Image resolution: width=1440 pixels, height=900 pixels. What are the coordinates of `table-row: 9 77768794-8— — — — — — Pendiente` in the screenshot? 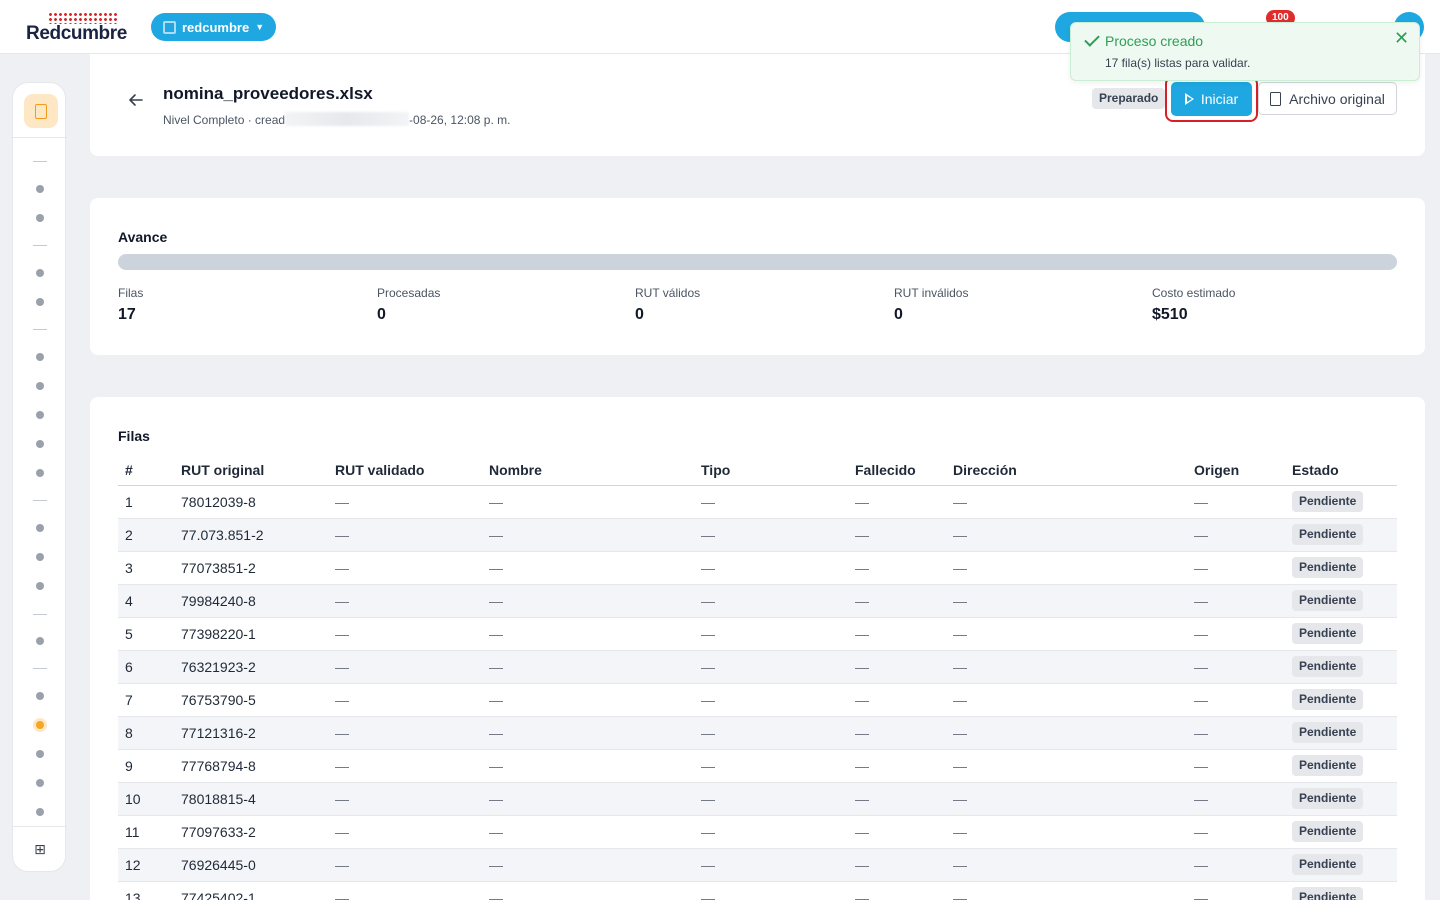 It's located at (757, 766).